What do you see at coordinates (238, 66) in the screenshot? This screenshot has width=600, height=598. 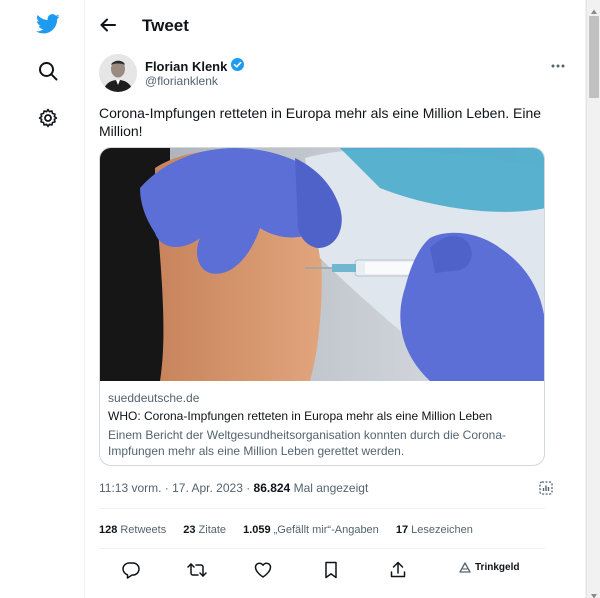 I see `verified-badge-icon` at bounding box center [238, 66].